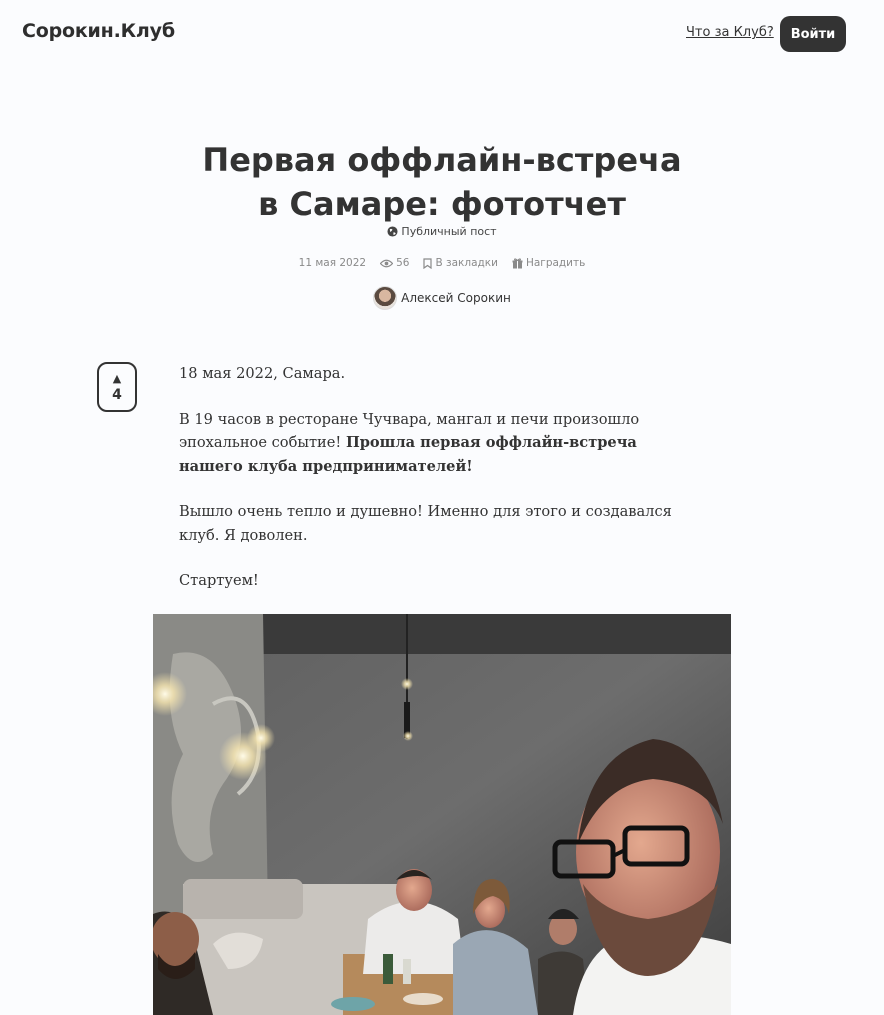 This screenshot has width=884, height=1015. What do you see at coordinates (392, 231) in the screenshot?
I see `globe-icon` at bounding box center [392, 231].